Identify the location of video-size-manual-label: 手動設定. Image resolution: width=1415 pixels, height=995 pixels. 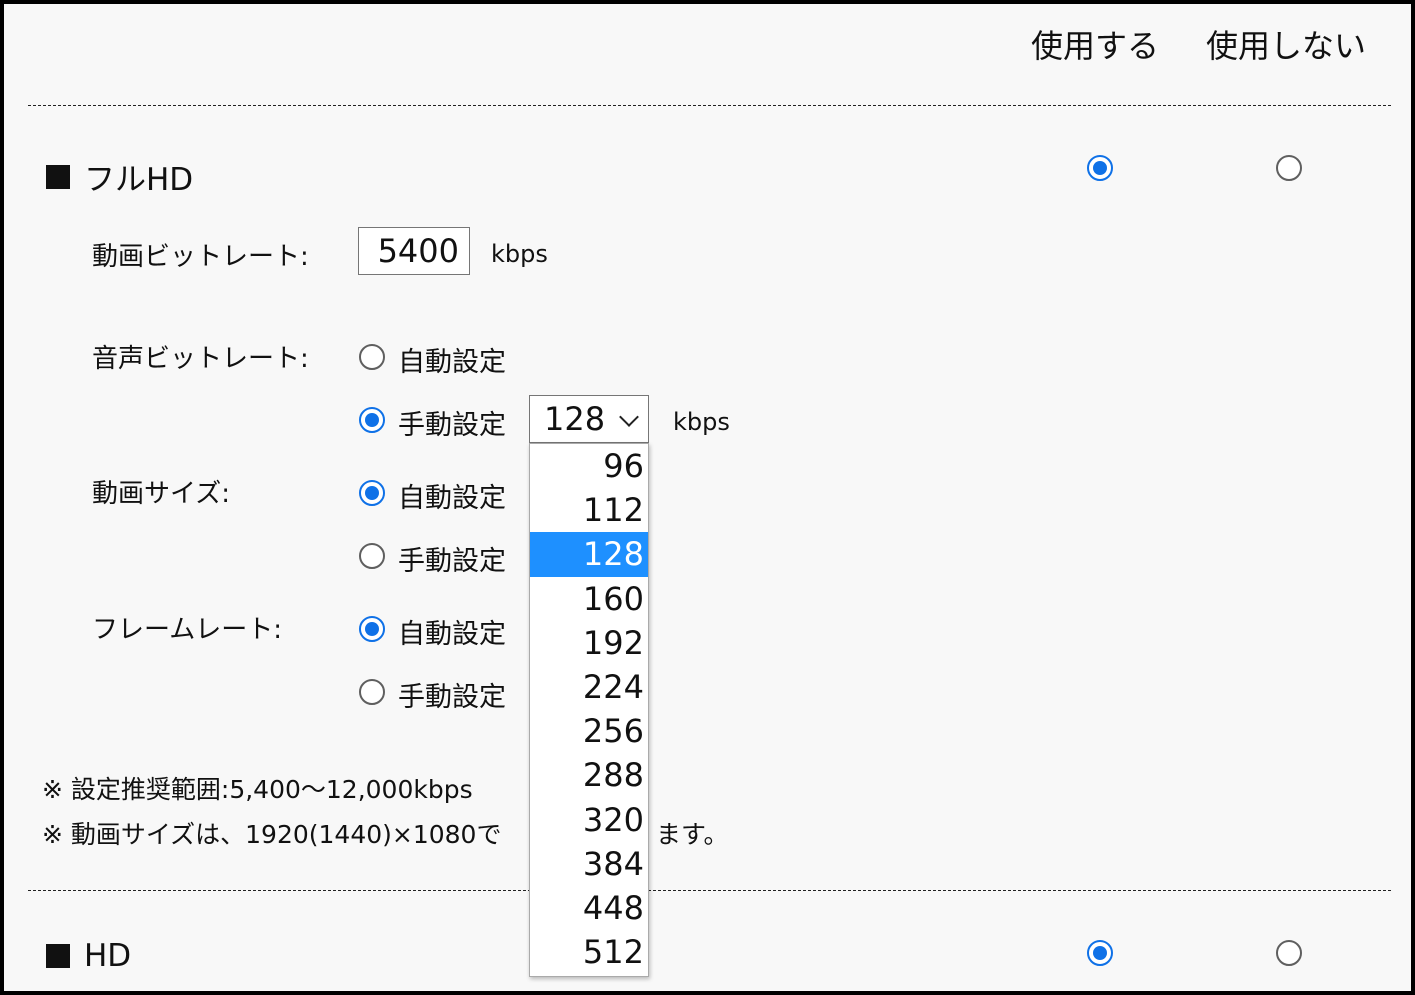
(452, 561).